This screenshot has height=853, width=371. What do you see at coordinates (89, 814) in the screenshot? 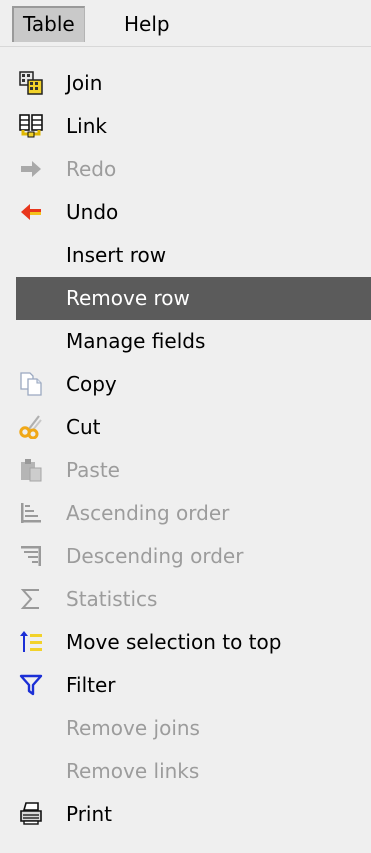
I see `menu-item-label: Print` at bounding box center [89, 814].